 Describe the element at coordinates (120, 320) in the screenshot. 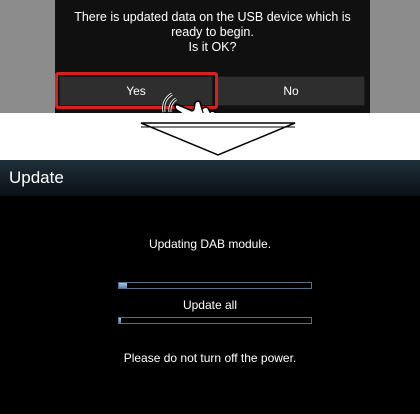

I see `update-all-progress-fill` at that location.